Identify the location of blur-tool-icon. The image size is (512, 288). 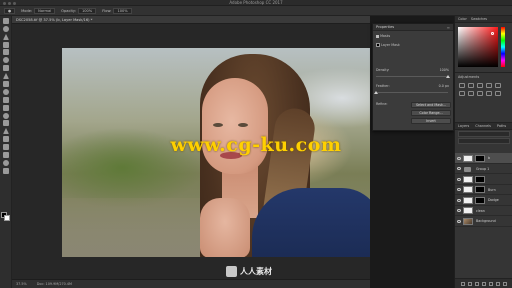
(5, 115).